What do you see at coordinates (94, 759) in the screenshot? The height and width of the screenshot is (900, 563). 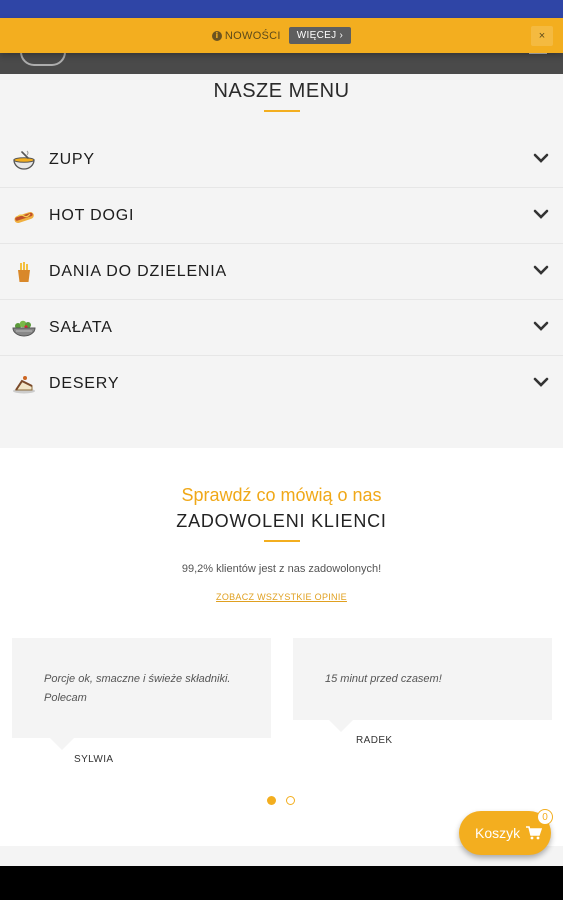 I see `review-author: SYLWIA` at bounding box center [94, 759].